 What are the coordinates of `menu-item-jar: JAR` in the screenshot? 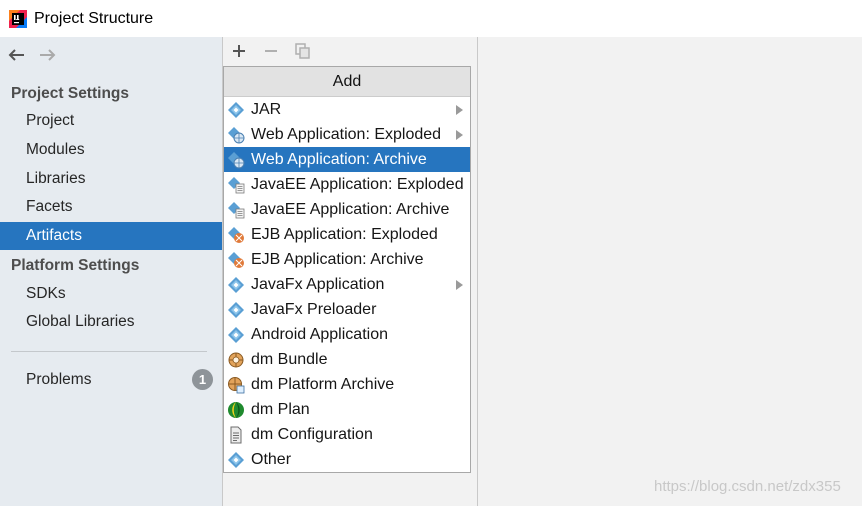 It's located at (347, 109).